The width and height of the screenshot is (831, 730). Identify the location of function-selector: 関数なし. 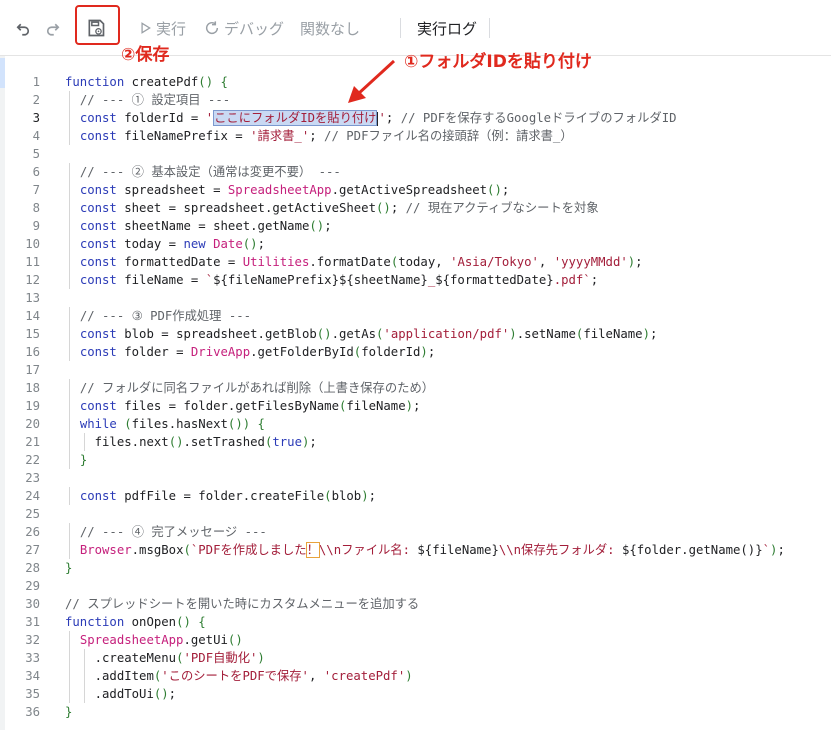
(330, 28).